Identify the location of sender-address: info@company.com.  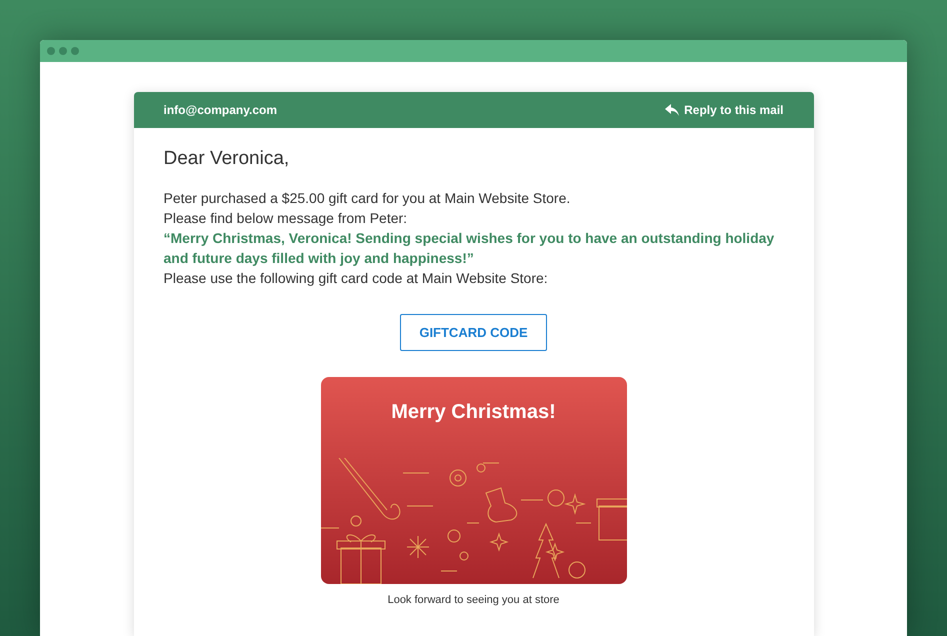
(220, 110).